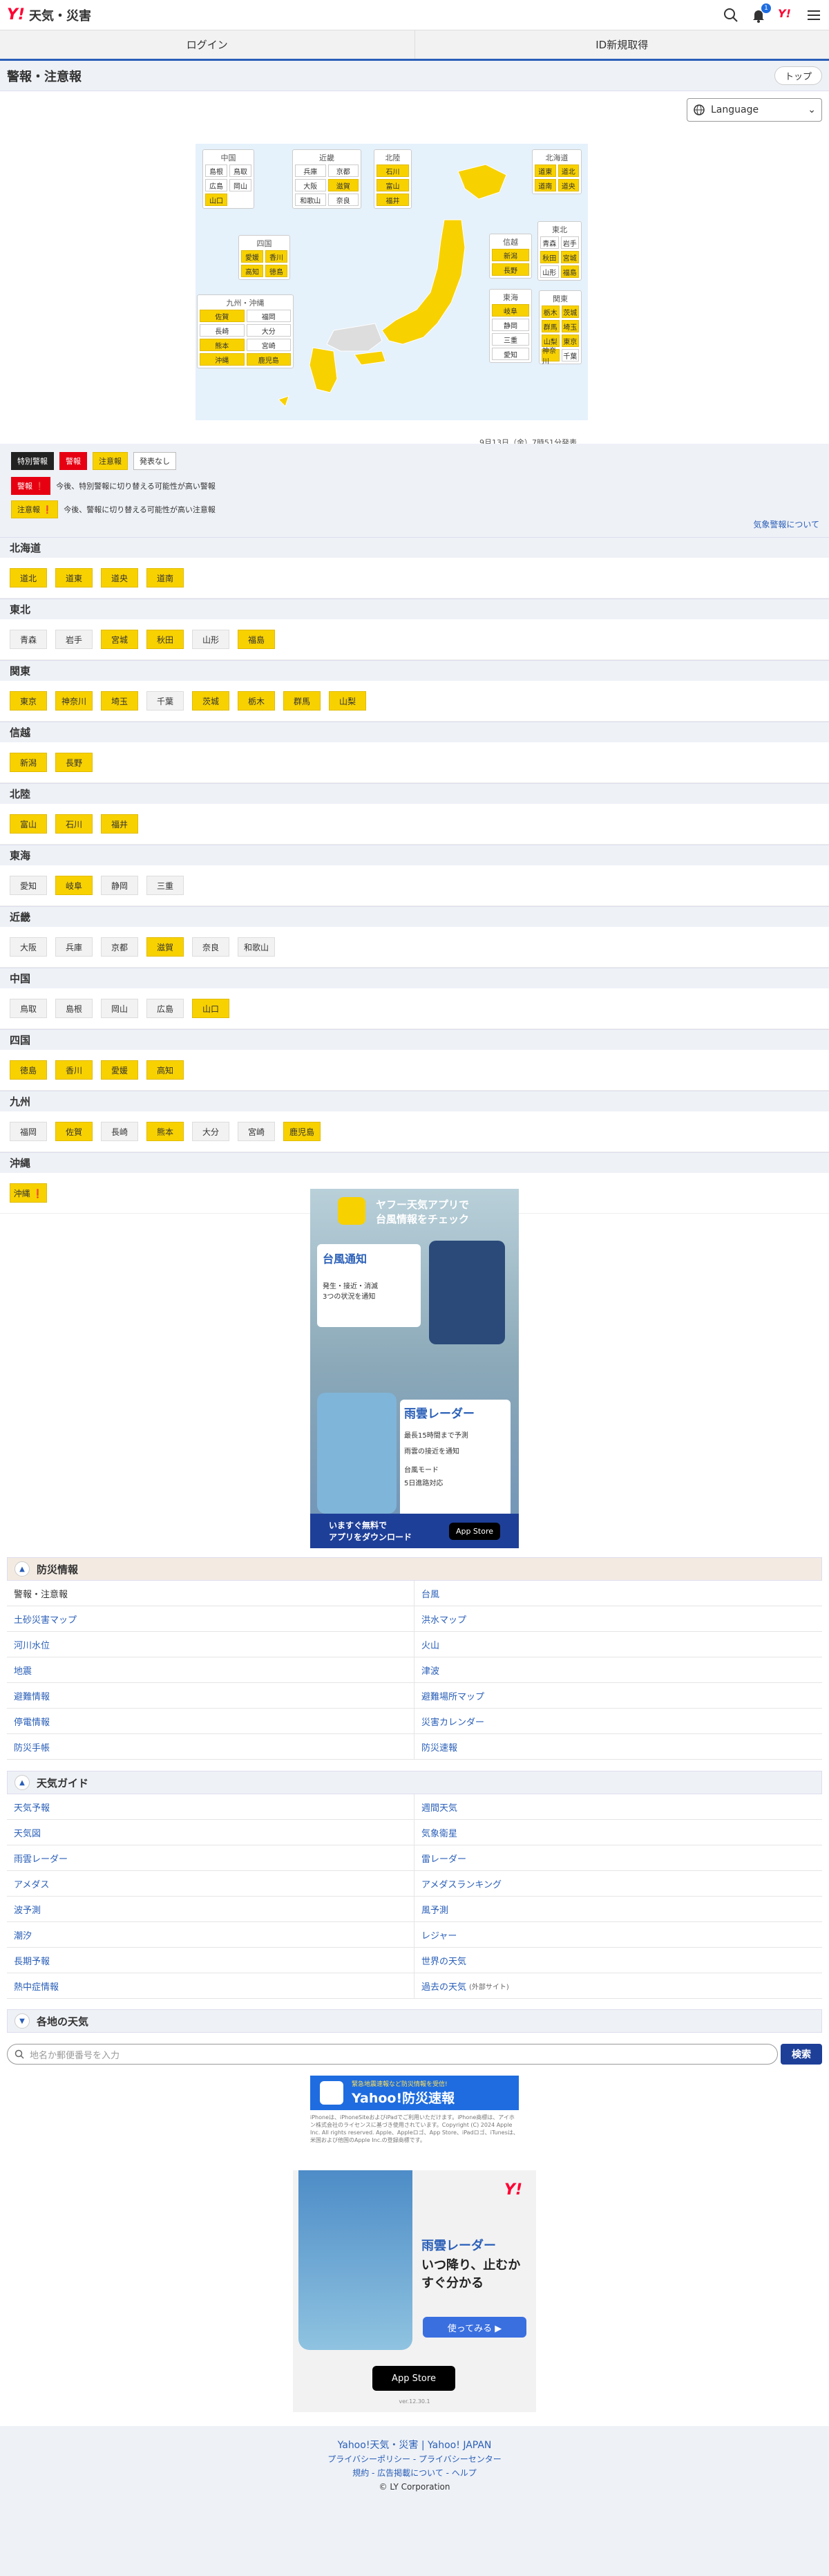  Describe the element at coordinates (276, 271) in the screenshot. I see `map-pref-button: 徳島` at that location.